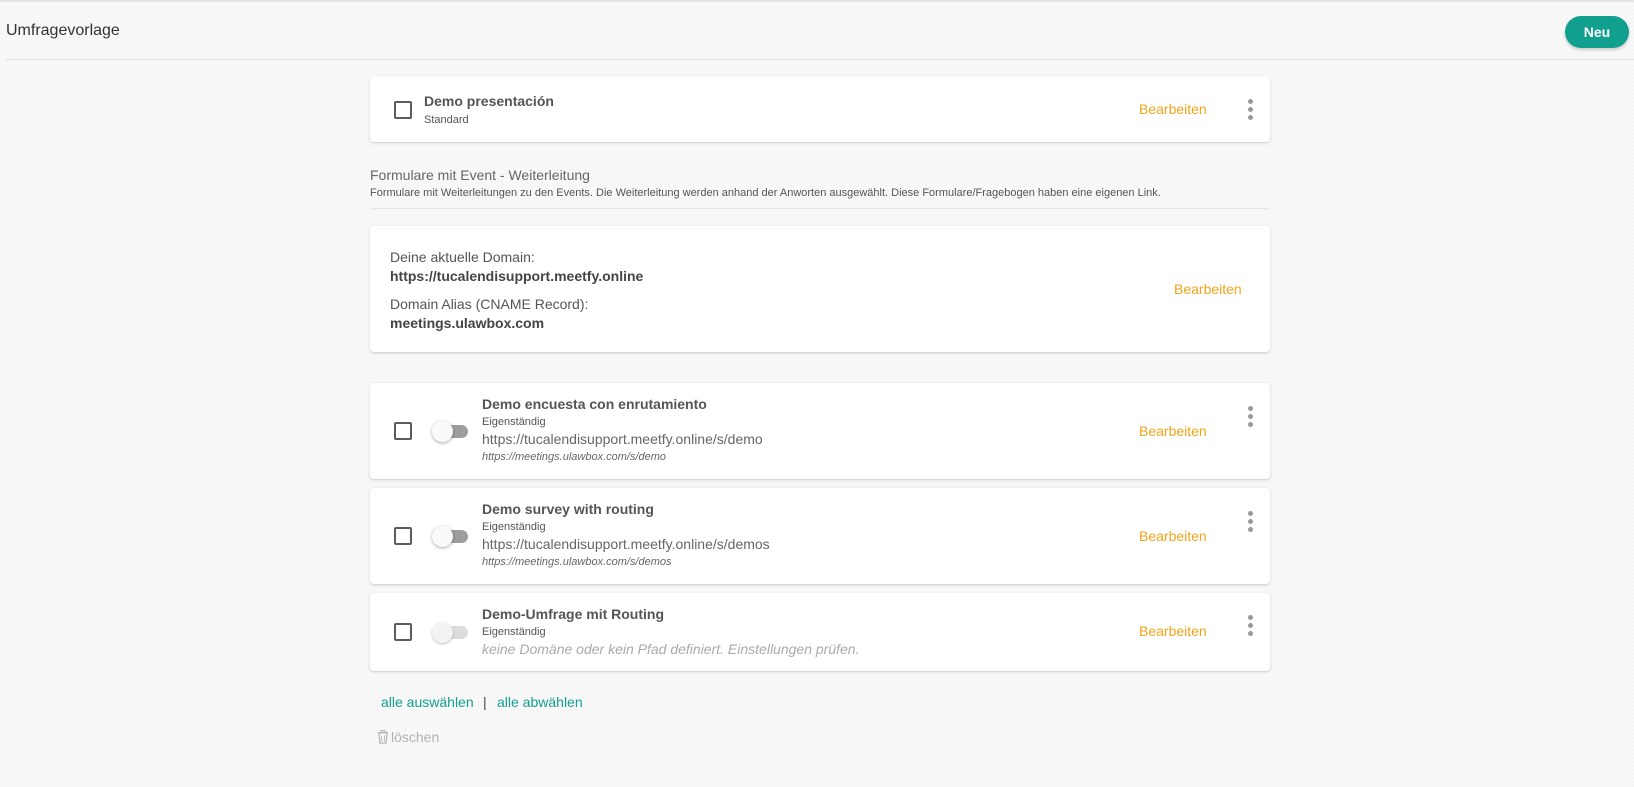 The height and width of the screenshot is (787, 1634). Describe the element at coordinates (63, 30) in the screenshot. I see `page-title: Umfragevorlage` at that location.